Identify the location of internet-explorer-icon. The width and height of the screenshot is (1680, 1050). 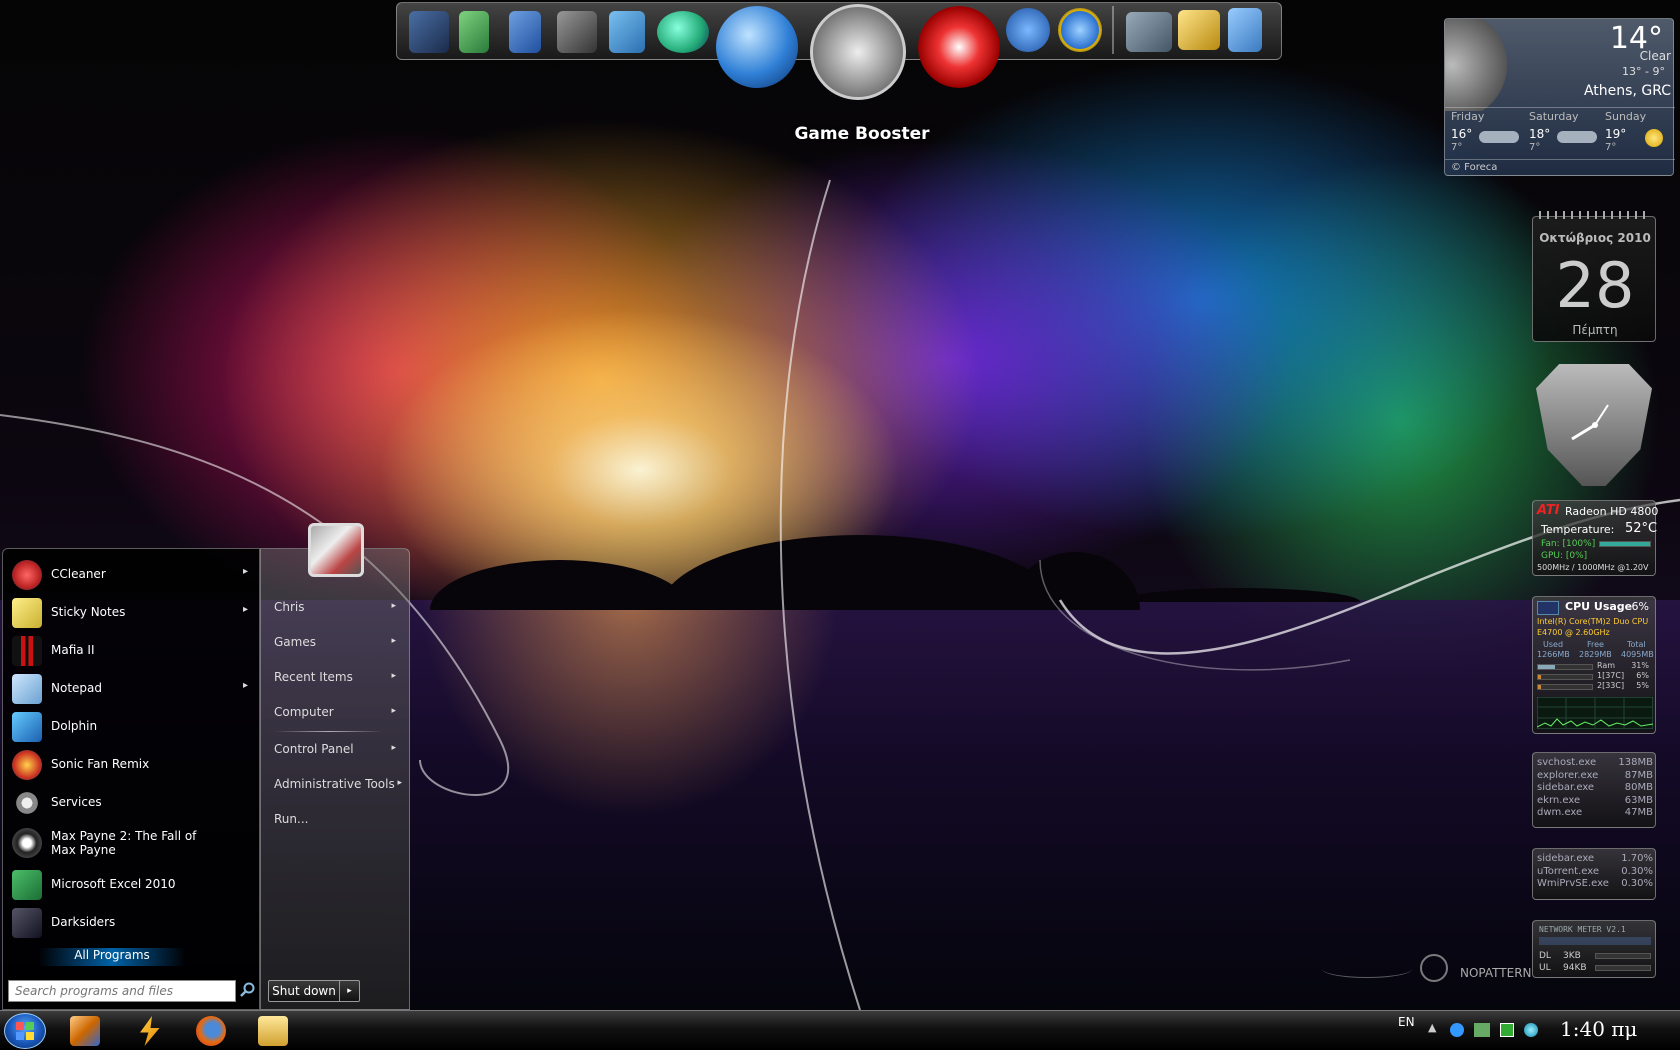
(1080, 30).